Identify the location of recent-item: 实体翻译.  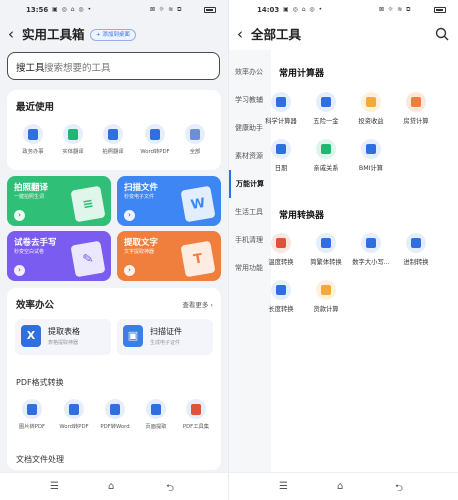
(73, 139).